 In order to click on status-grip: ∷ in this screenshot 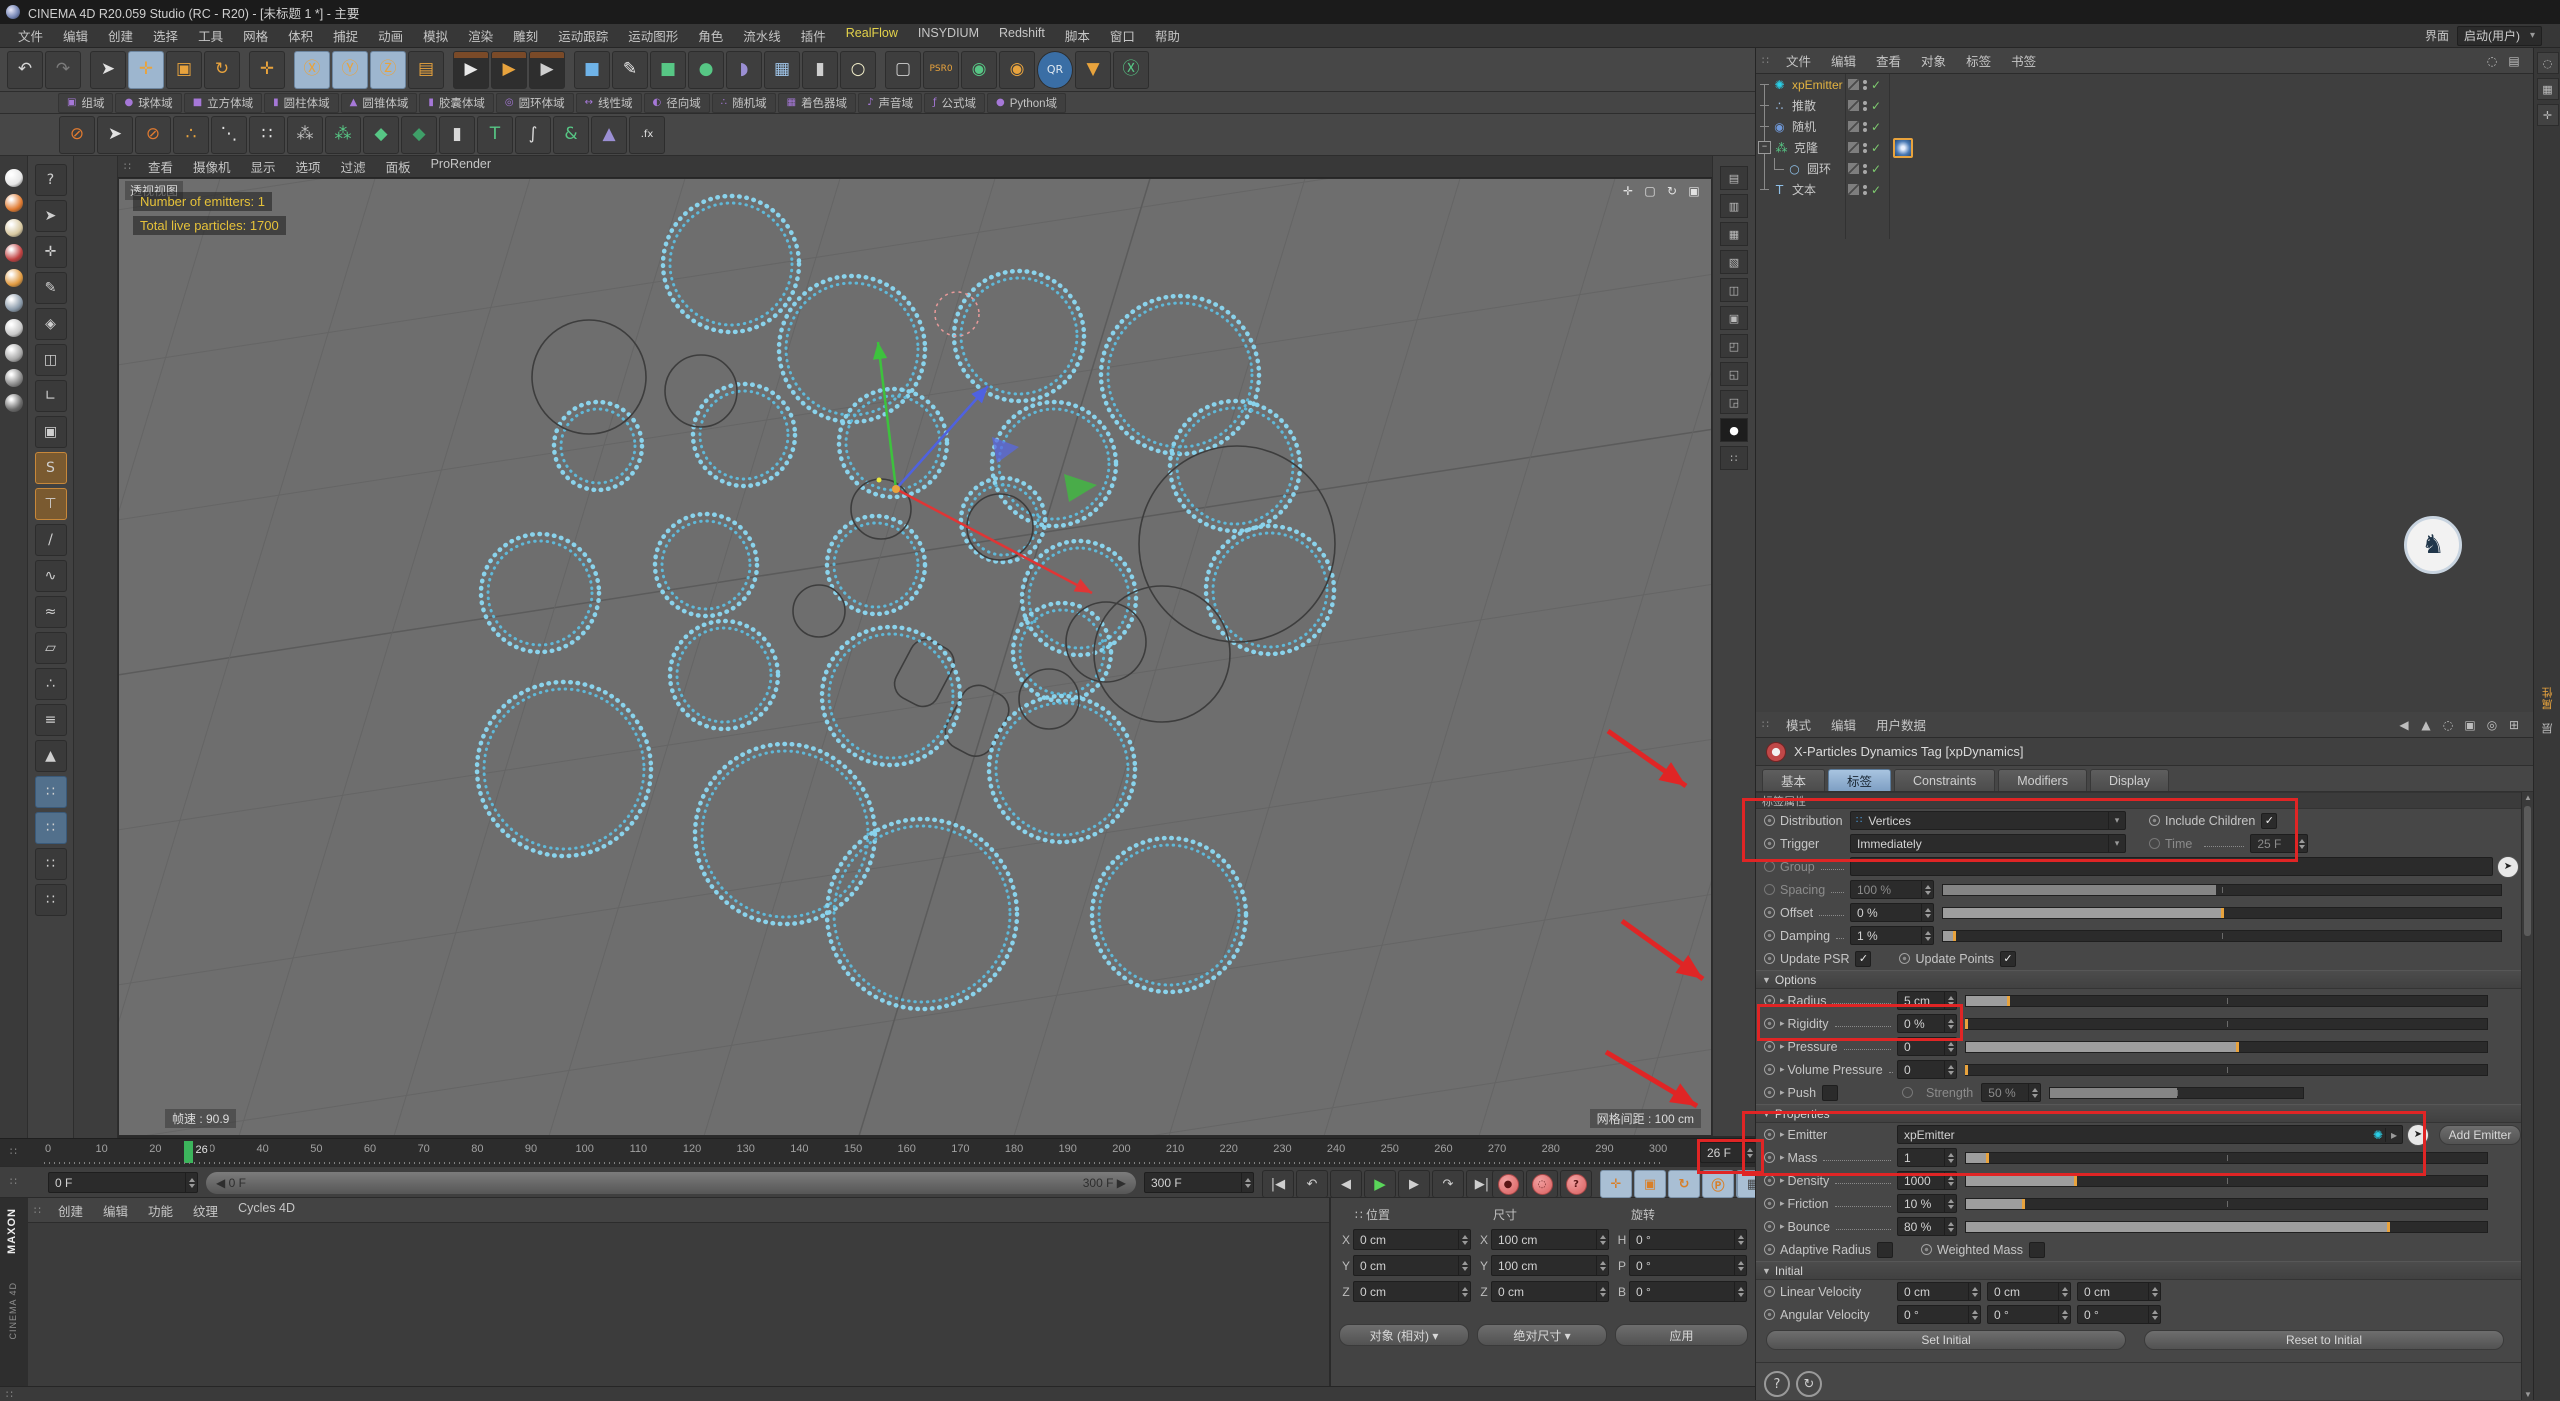, I will do `click(10, 1394)`.